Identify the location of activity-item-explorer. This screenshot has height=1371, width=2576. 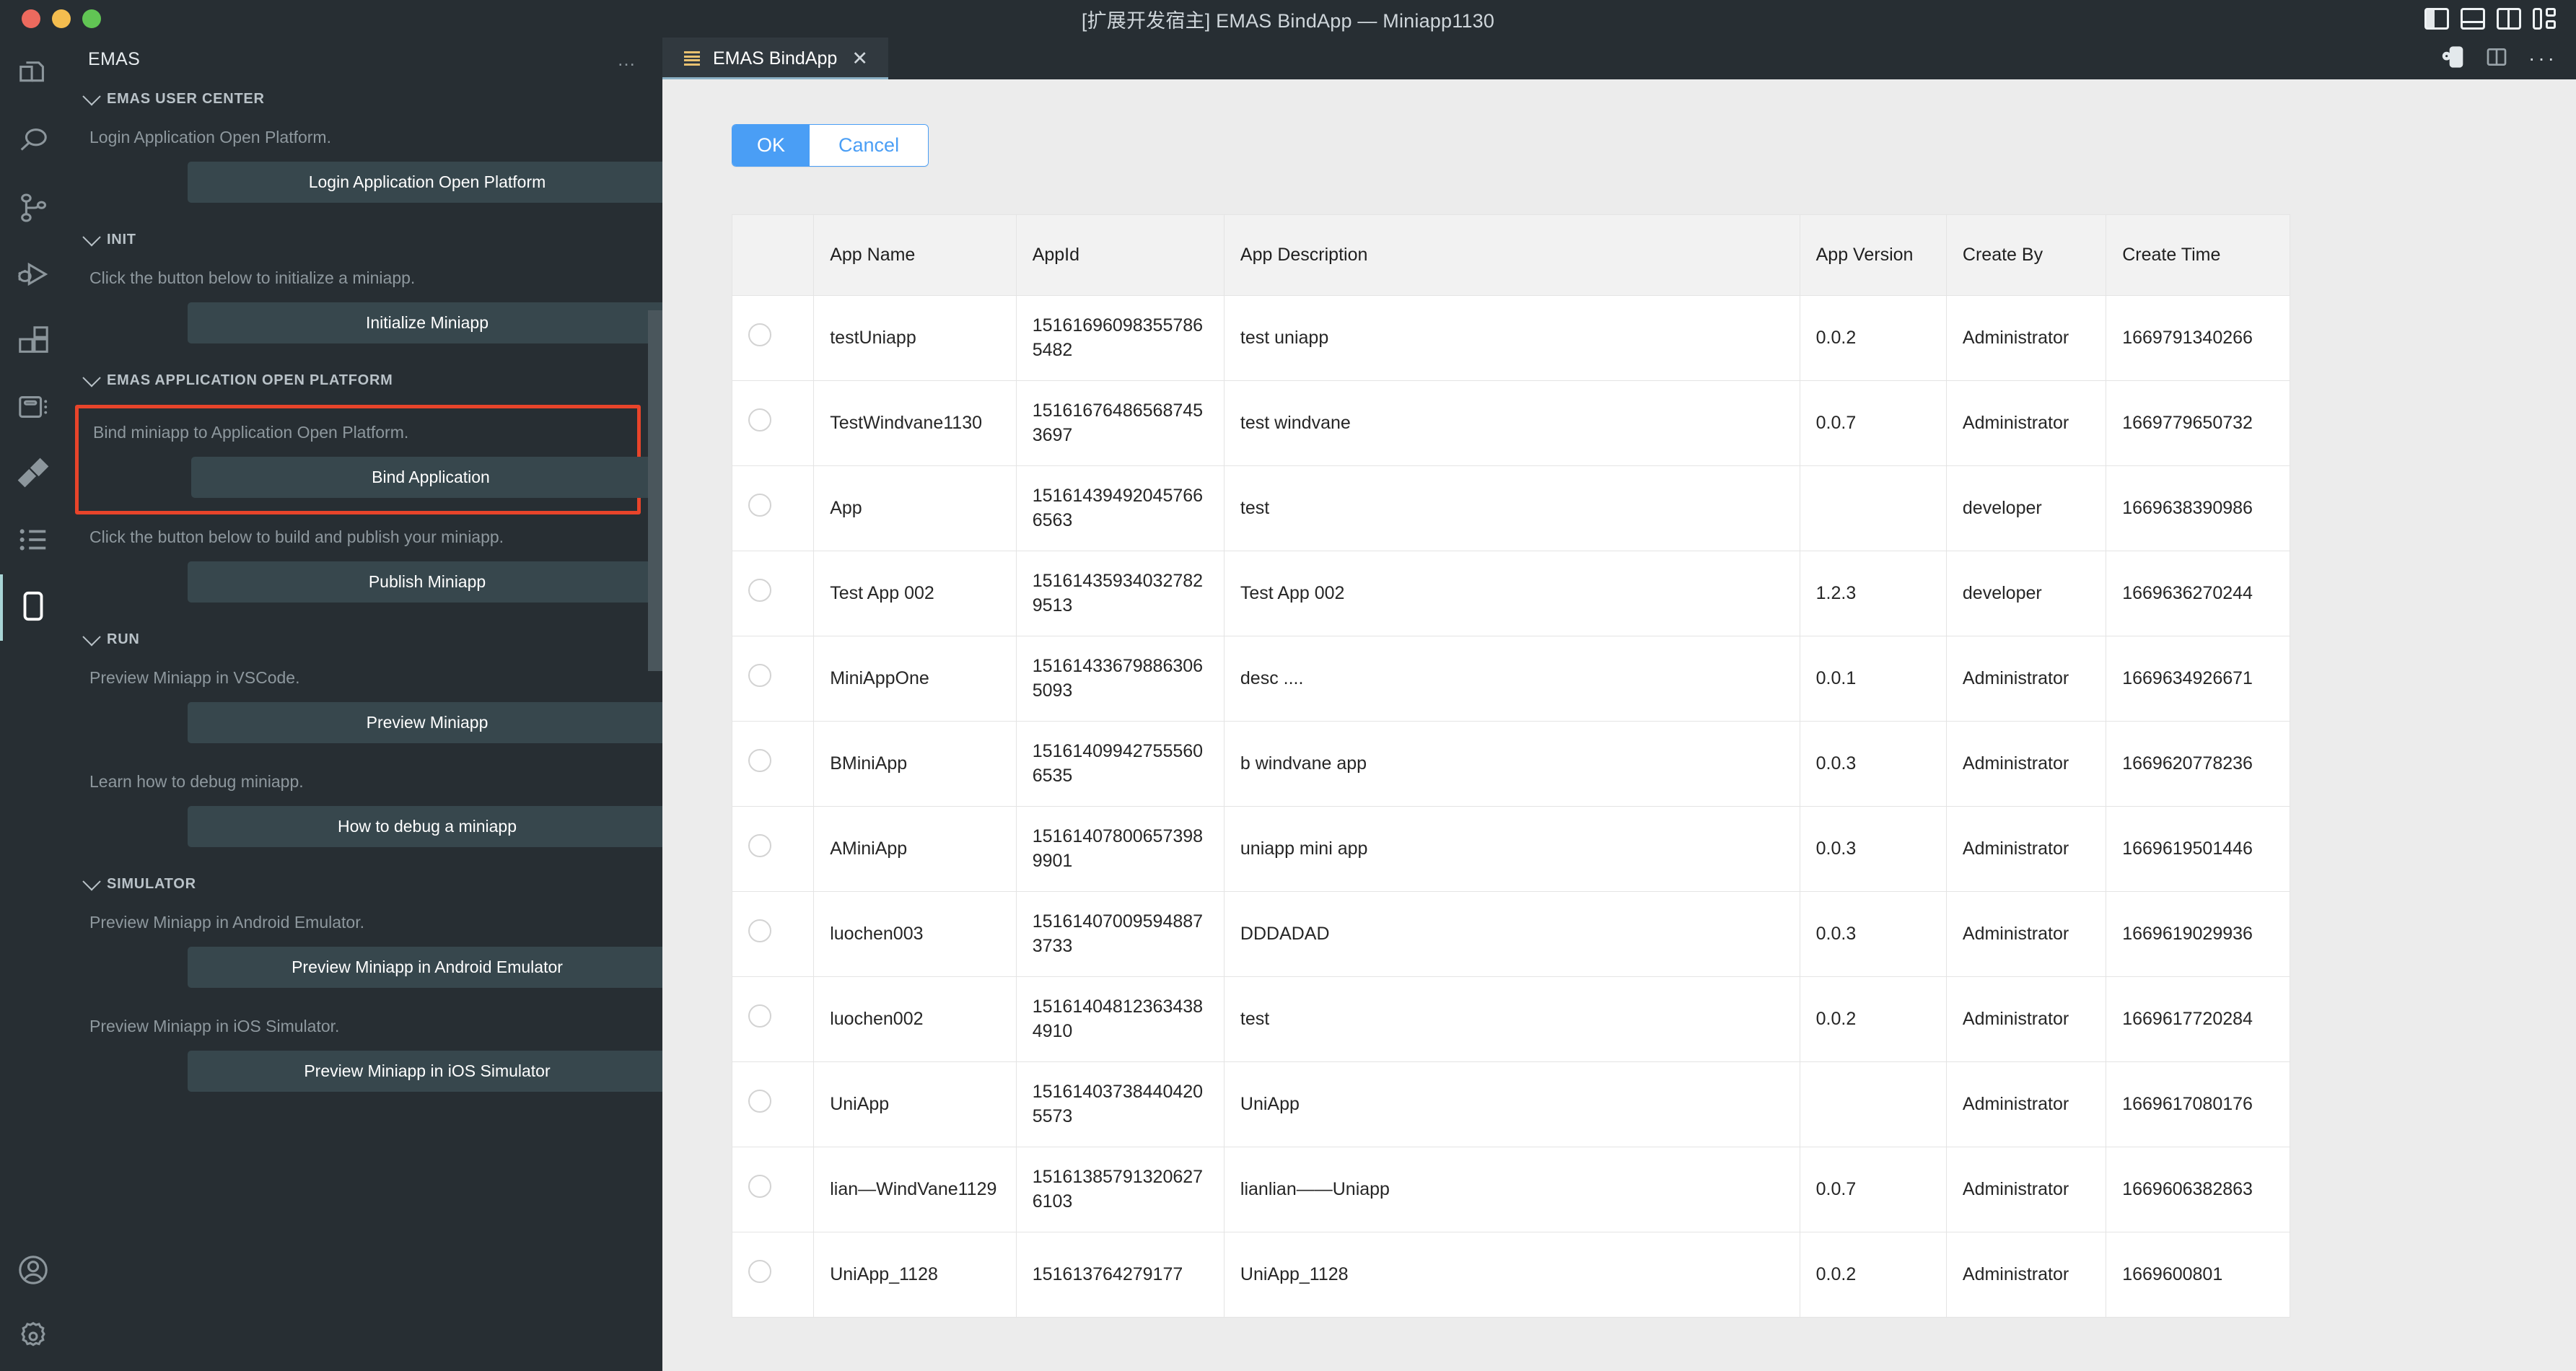
(33, 77).